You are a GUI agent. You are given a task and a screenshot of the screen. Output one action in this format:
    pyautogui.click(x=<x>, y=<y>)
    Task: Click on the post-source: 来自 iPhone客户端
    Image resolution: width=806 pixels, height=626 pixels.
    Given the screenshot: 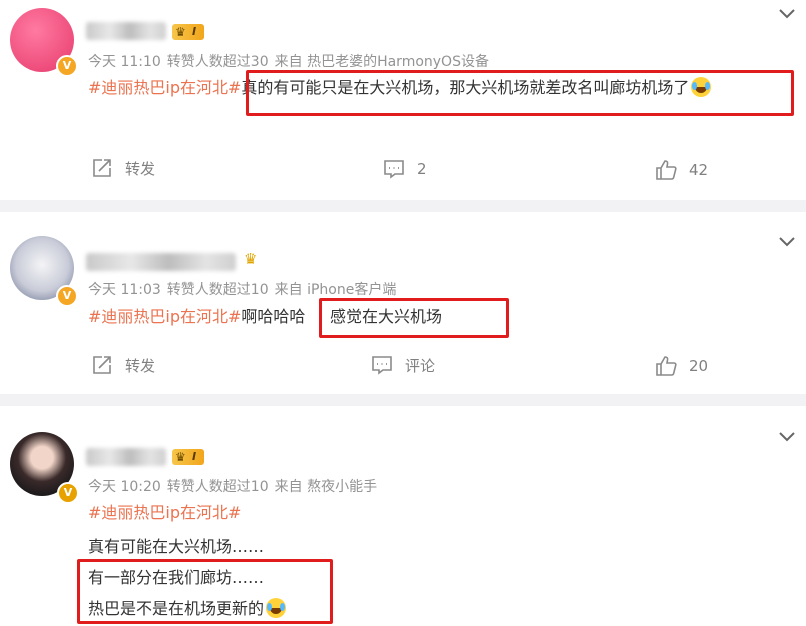 What is the action you would take?
    pyautogui.click(x=335, y=290)
    